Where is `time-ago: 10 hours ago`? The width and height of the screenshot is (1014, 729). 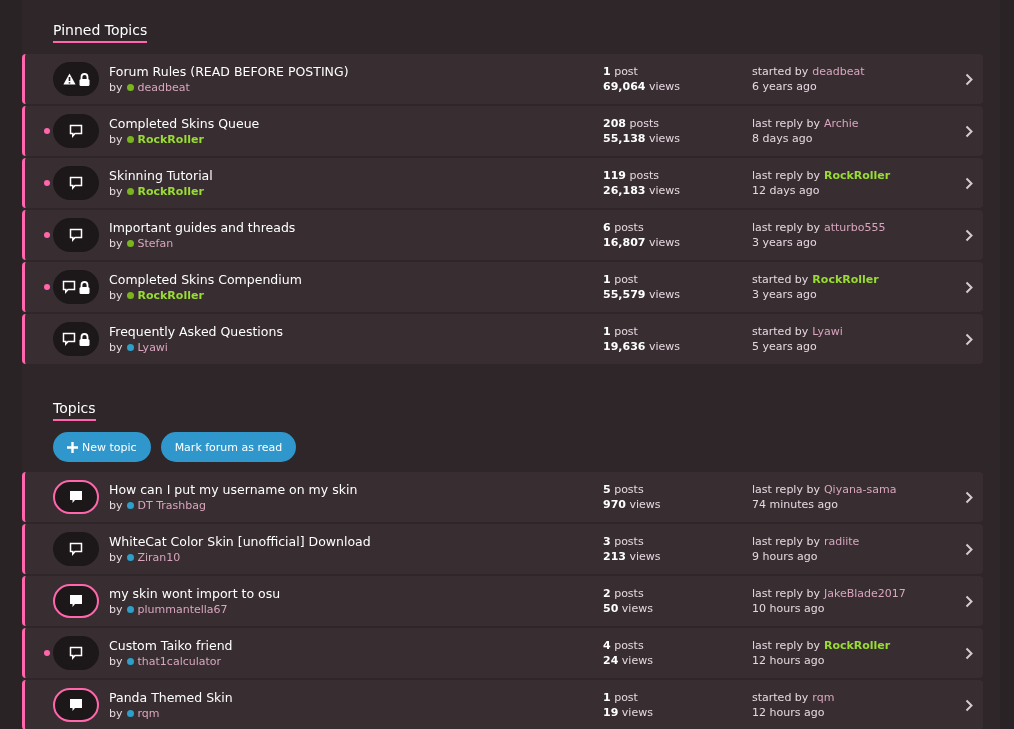 time-ago: 10 hours ago is located at coordinates (789, 608).